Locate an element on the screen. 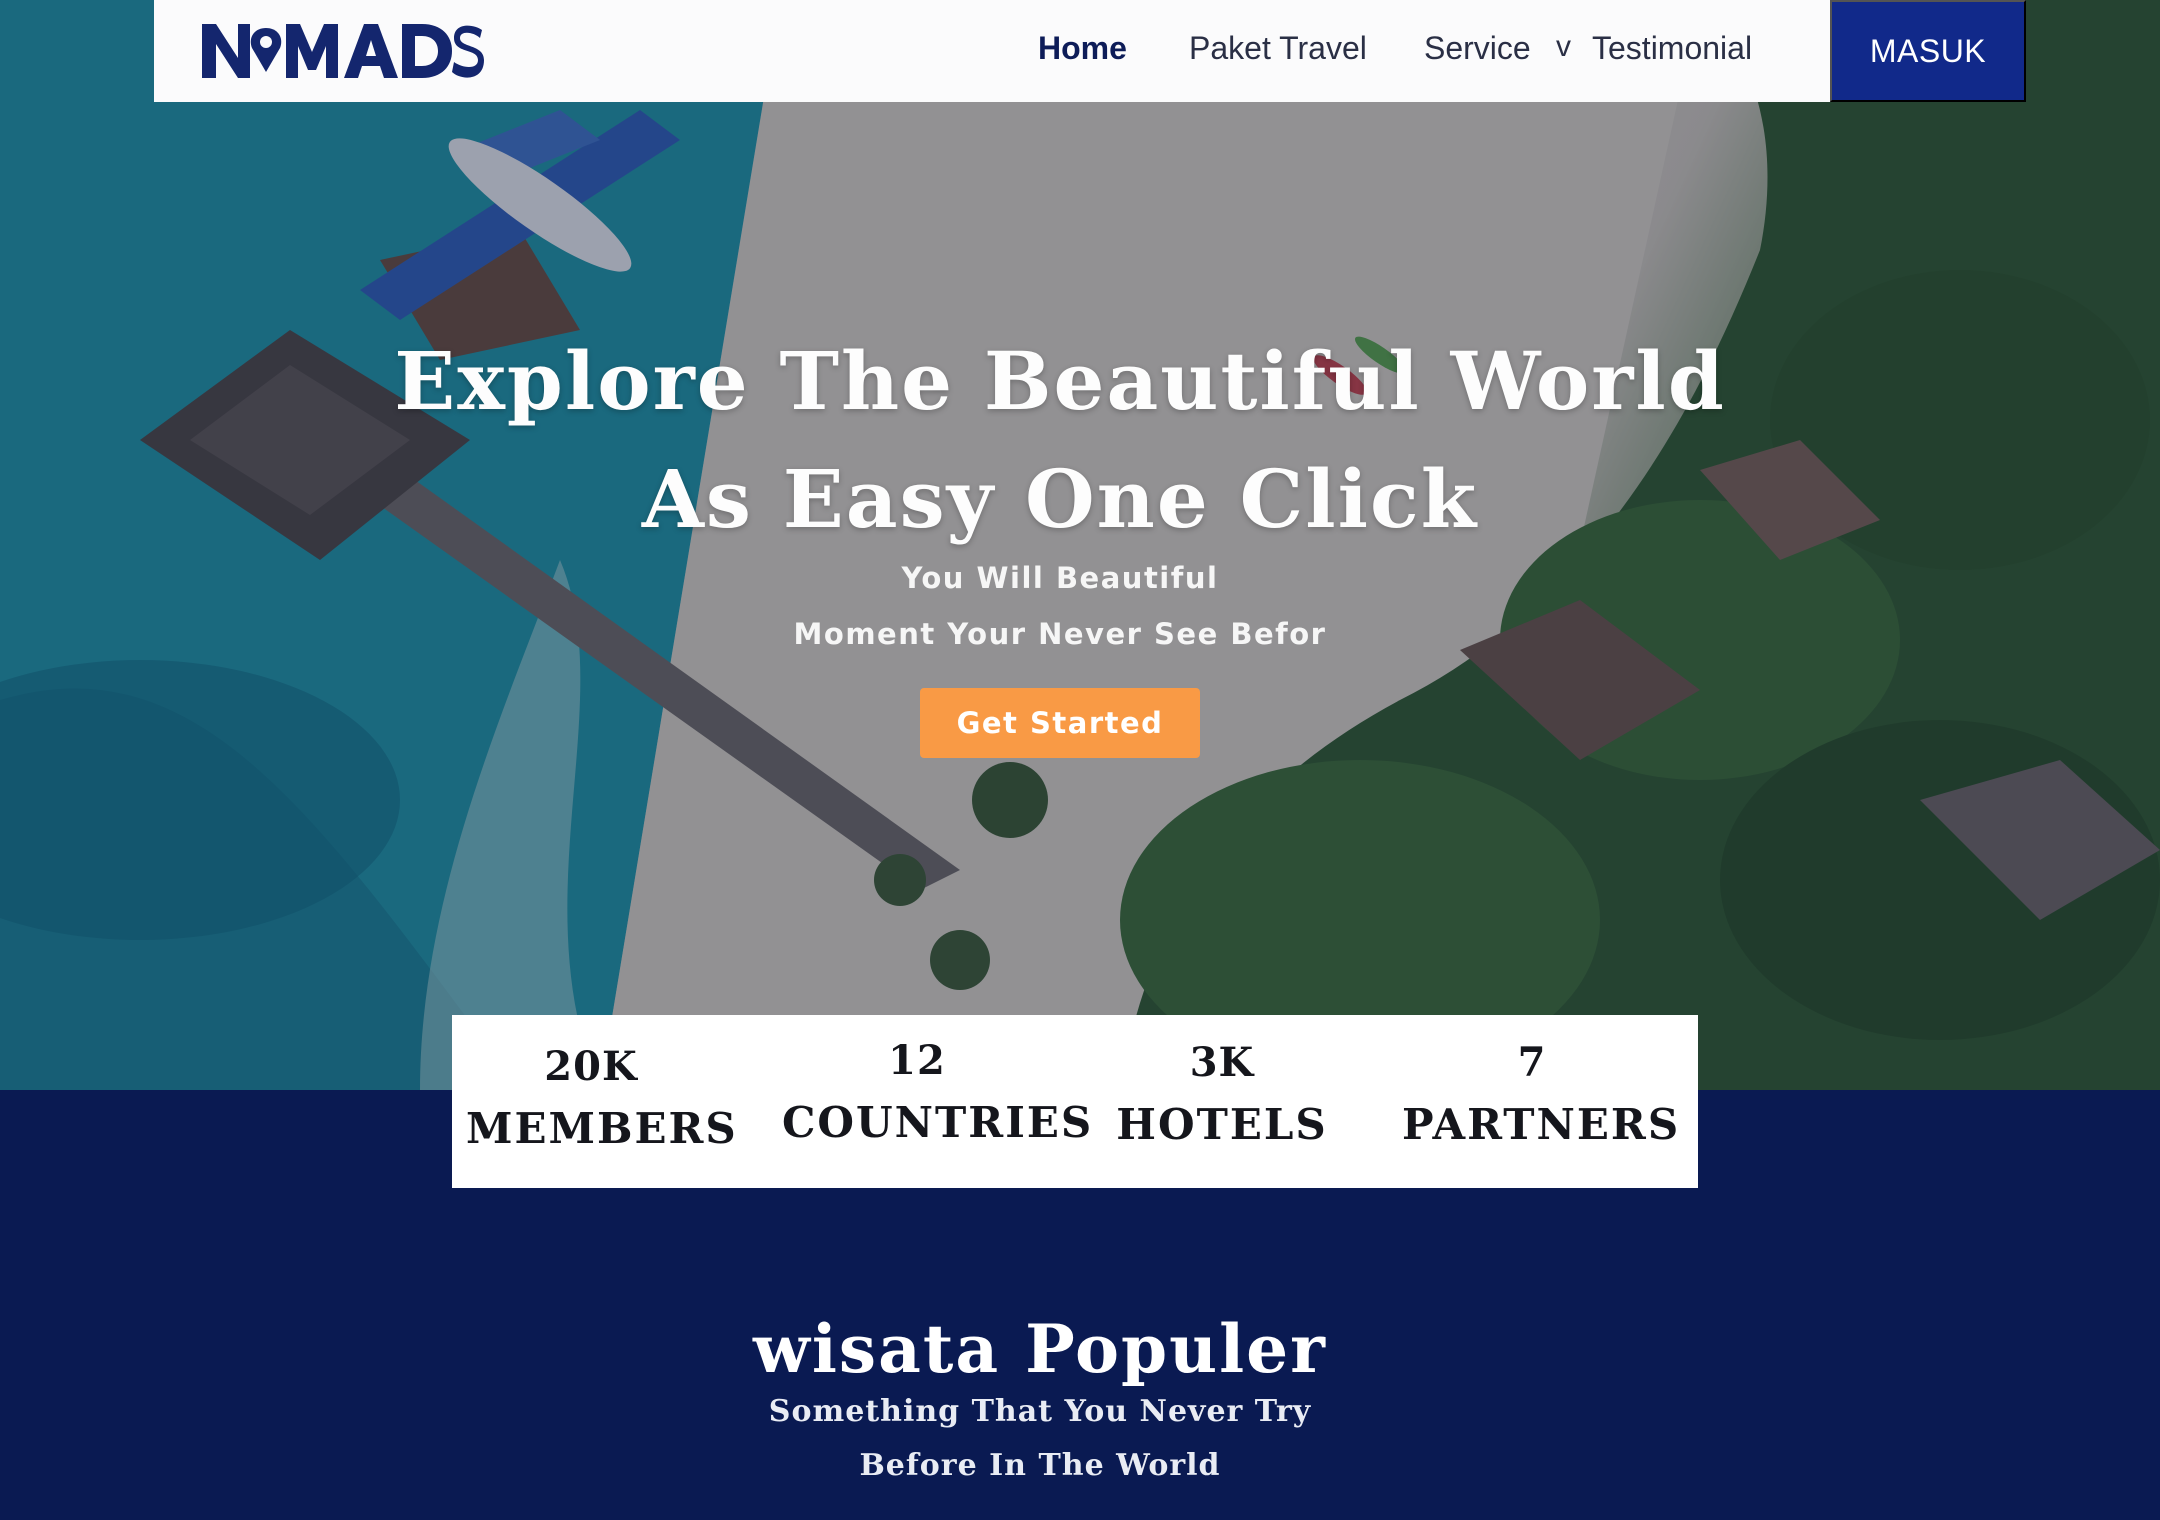 The image size is (2160, 1520). nav-paket-travel-link: Paket Travel is located at coordinates (1278, 48).